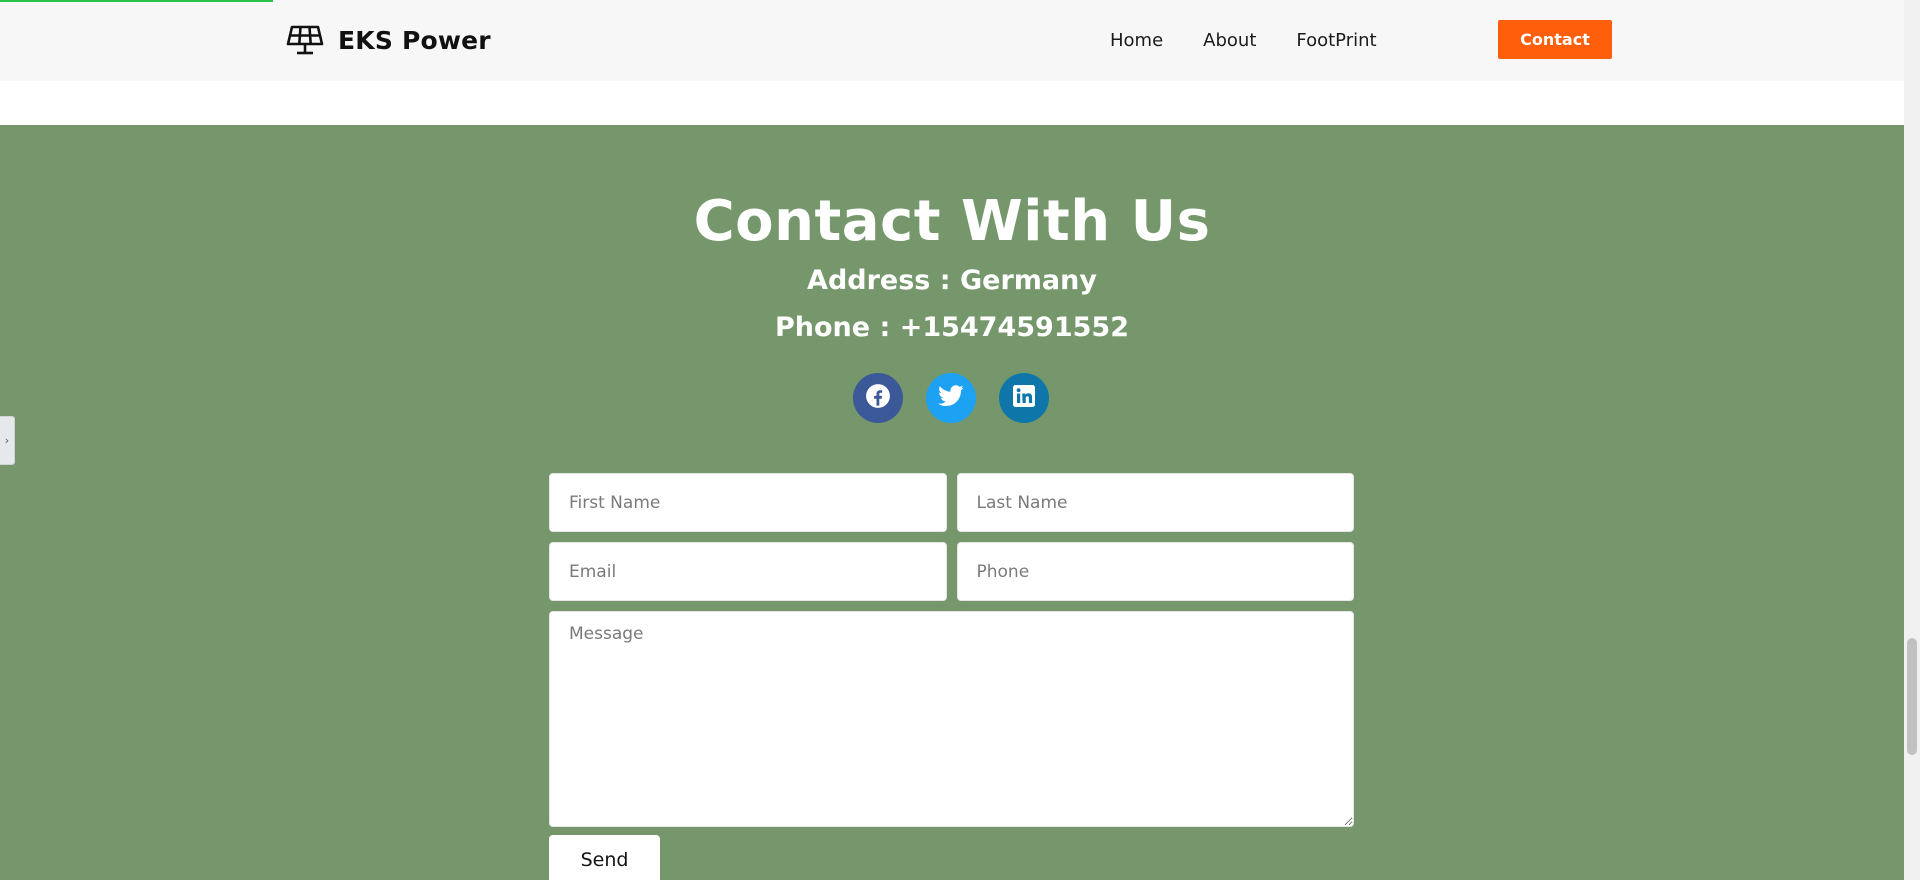 The height and width of the screenshot is (885, 1920). What do you see at coordinates (1336, 40) in the screenshot?
I see `nav-link-footprint: FootPrint` at bounding box center [1336, 40].